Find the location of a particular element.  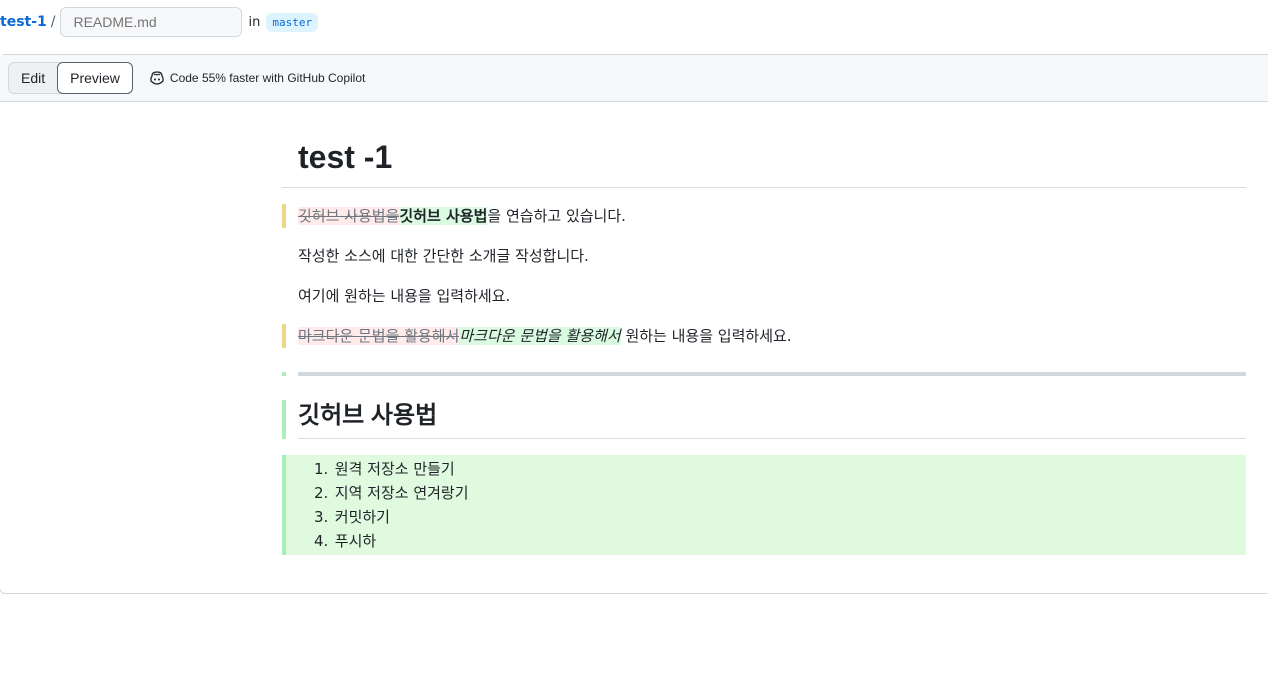

preview-line-3: 여기에 원하는 내용을 입력하세요. is located at coordinates (404, 296).